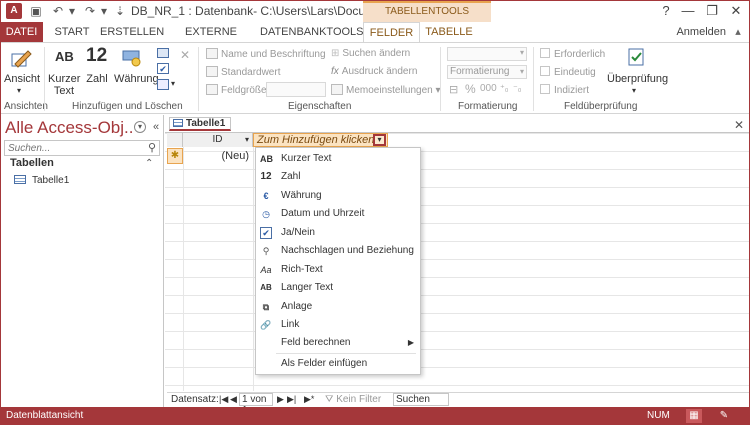  Describe the element at coordinates (266, 214) in the screenshot. I see `date-time-menu-icon: ◷` at that location.